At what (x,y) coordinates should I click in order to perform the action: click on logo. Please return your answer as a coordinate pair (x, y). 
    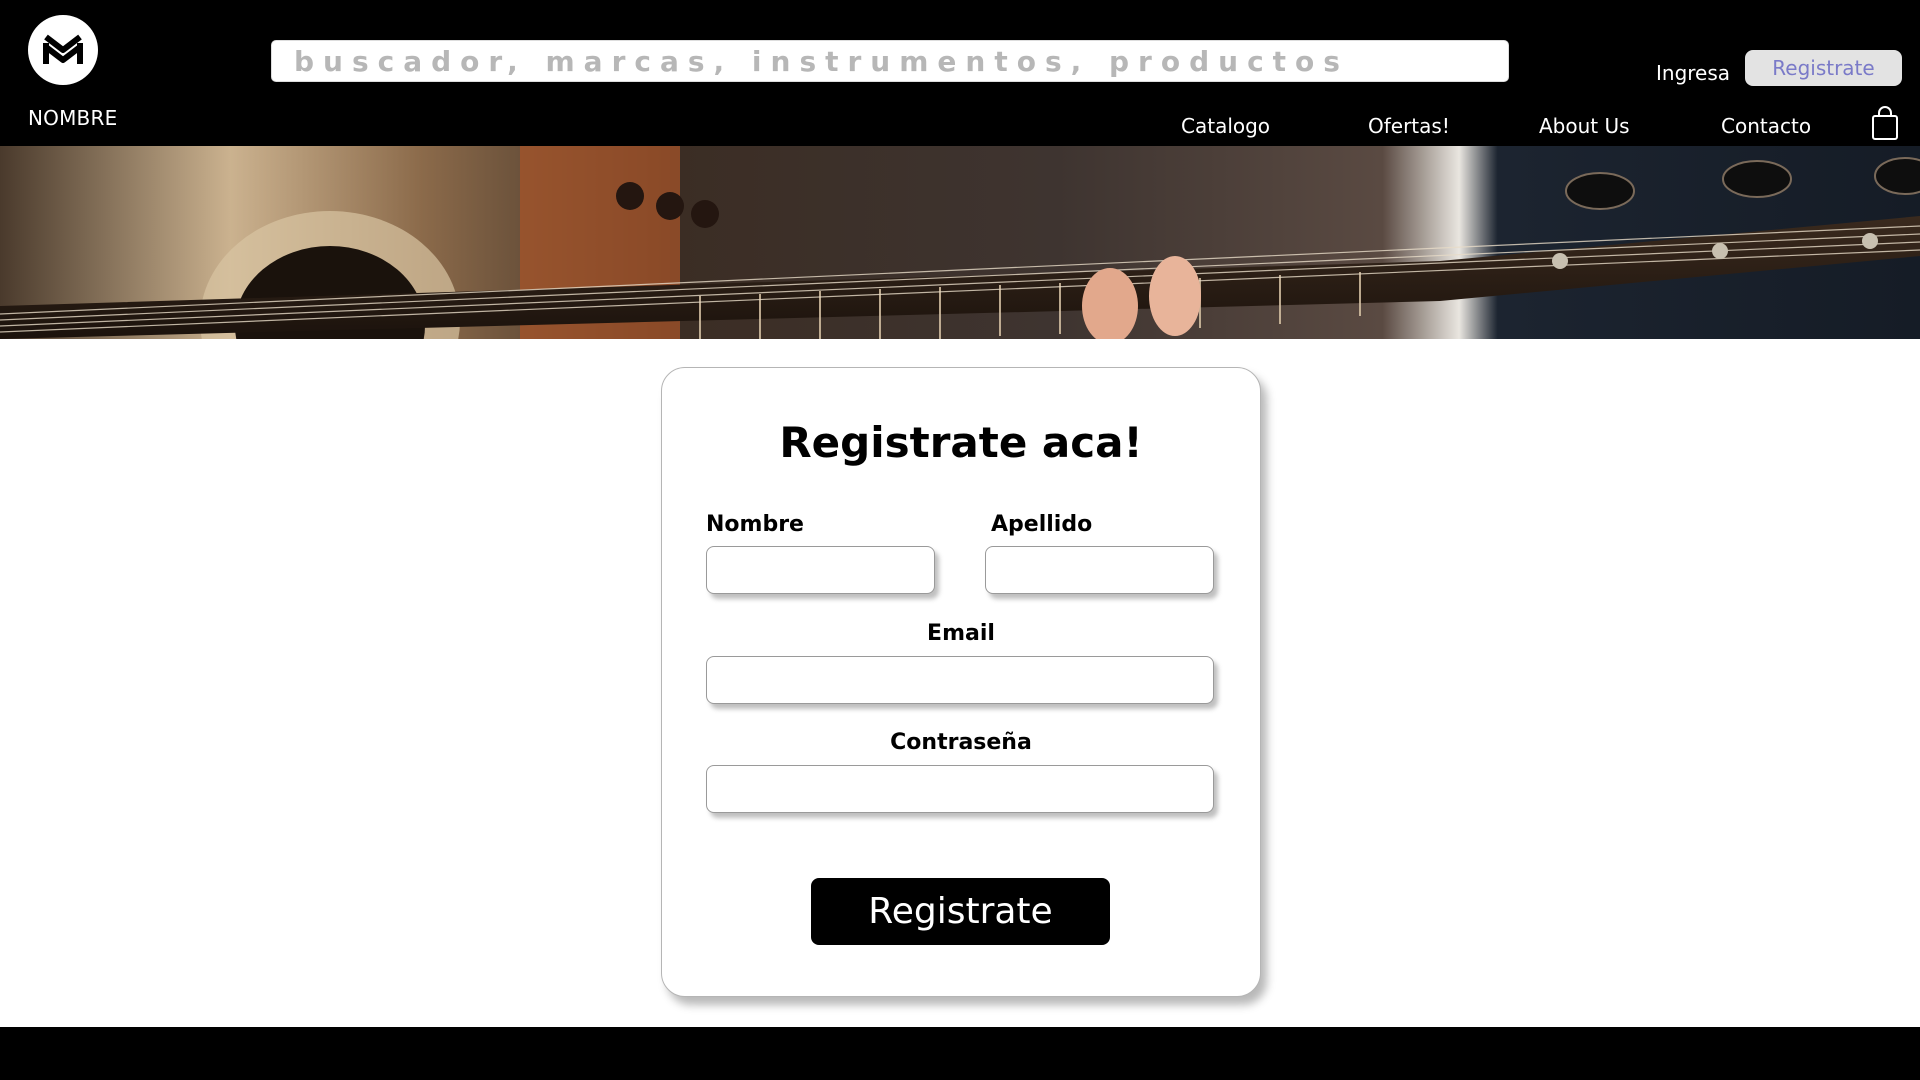
    Looking at the image, I should click on (63, 50).